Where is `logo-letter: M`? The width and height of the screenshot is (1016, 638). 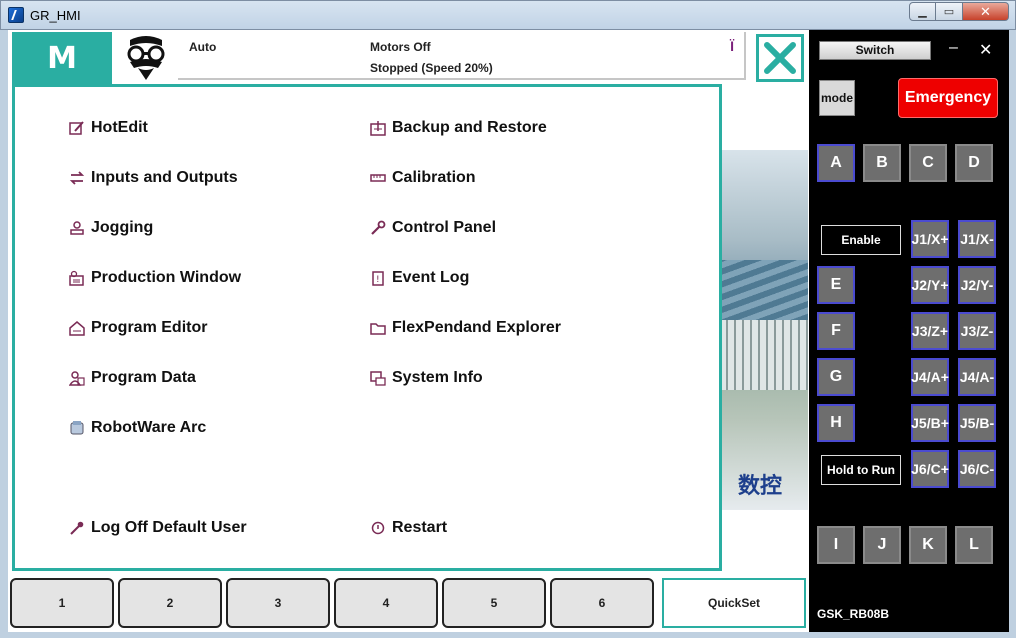
logo-letter: M is located at coordinates (62, 58).